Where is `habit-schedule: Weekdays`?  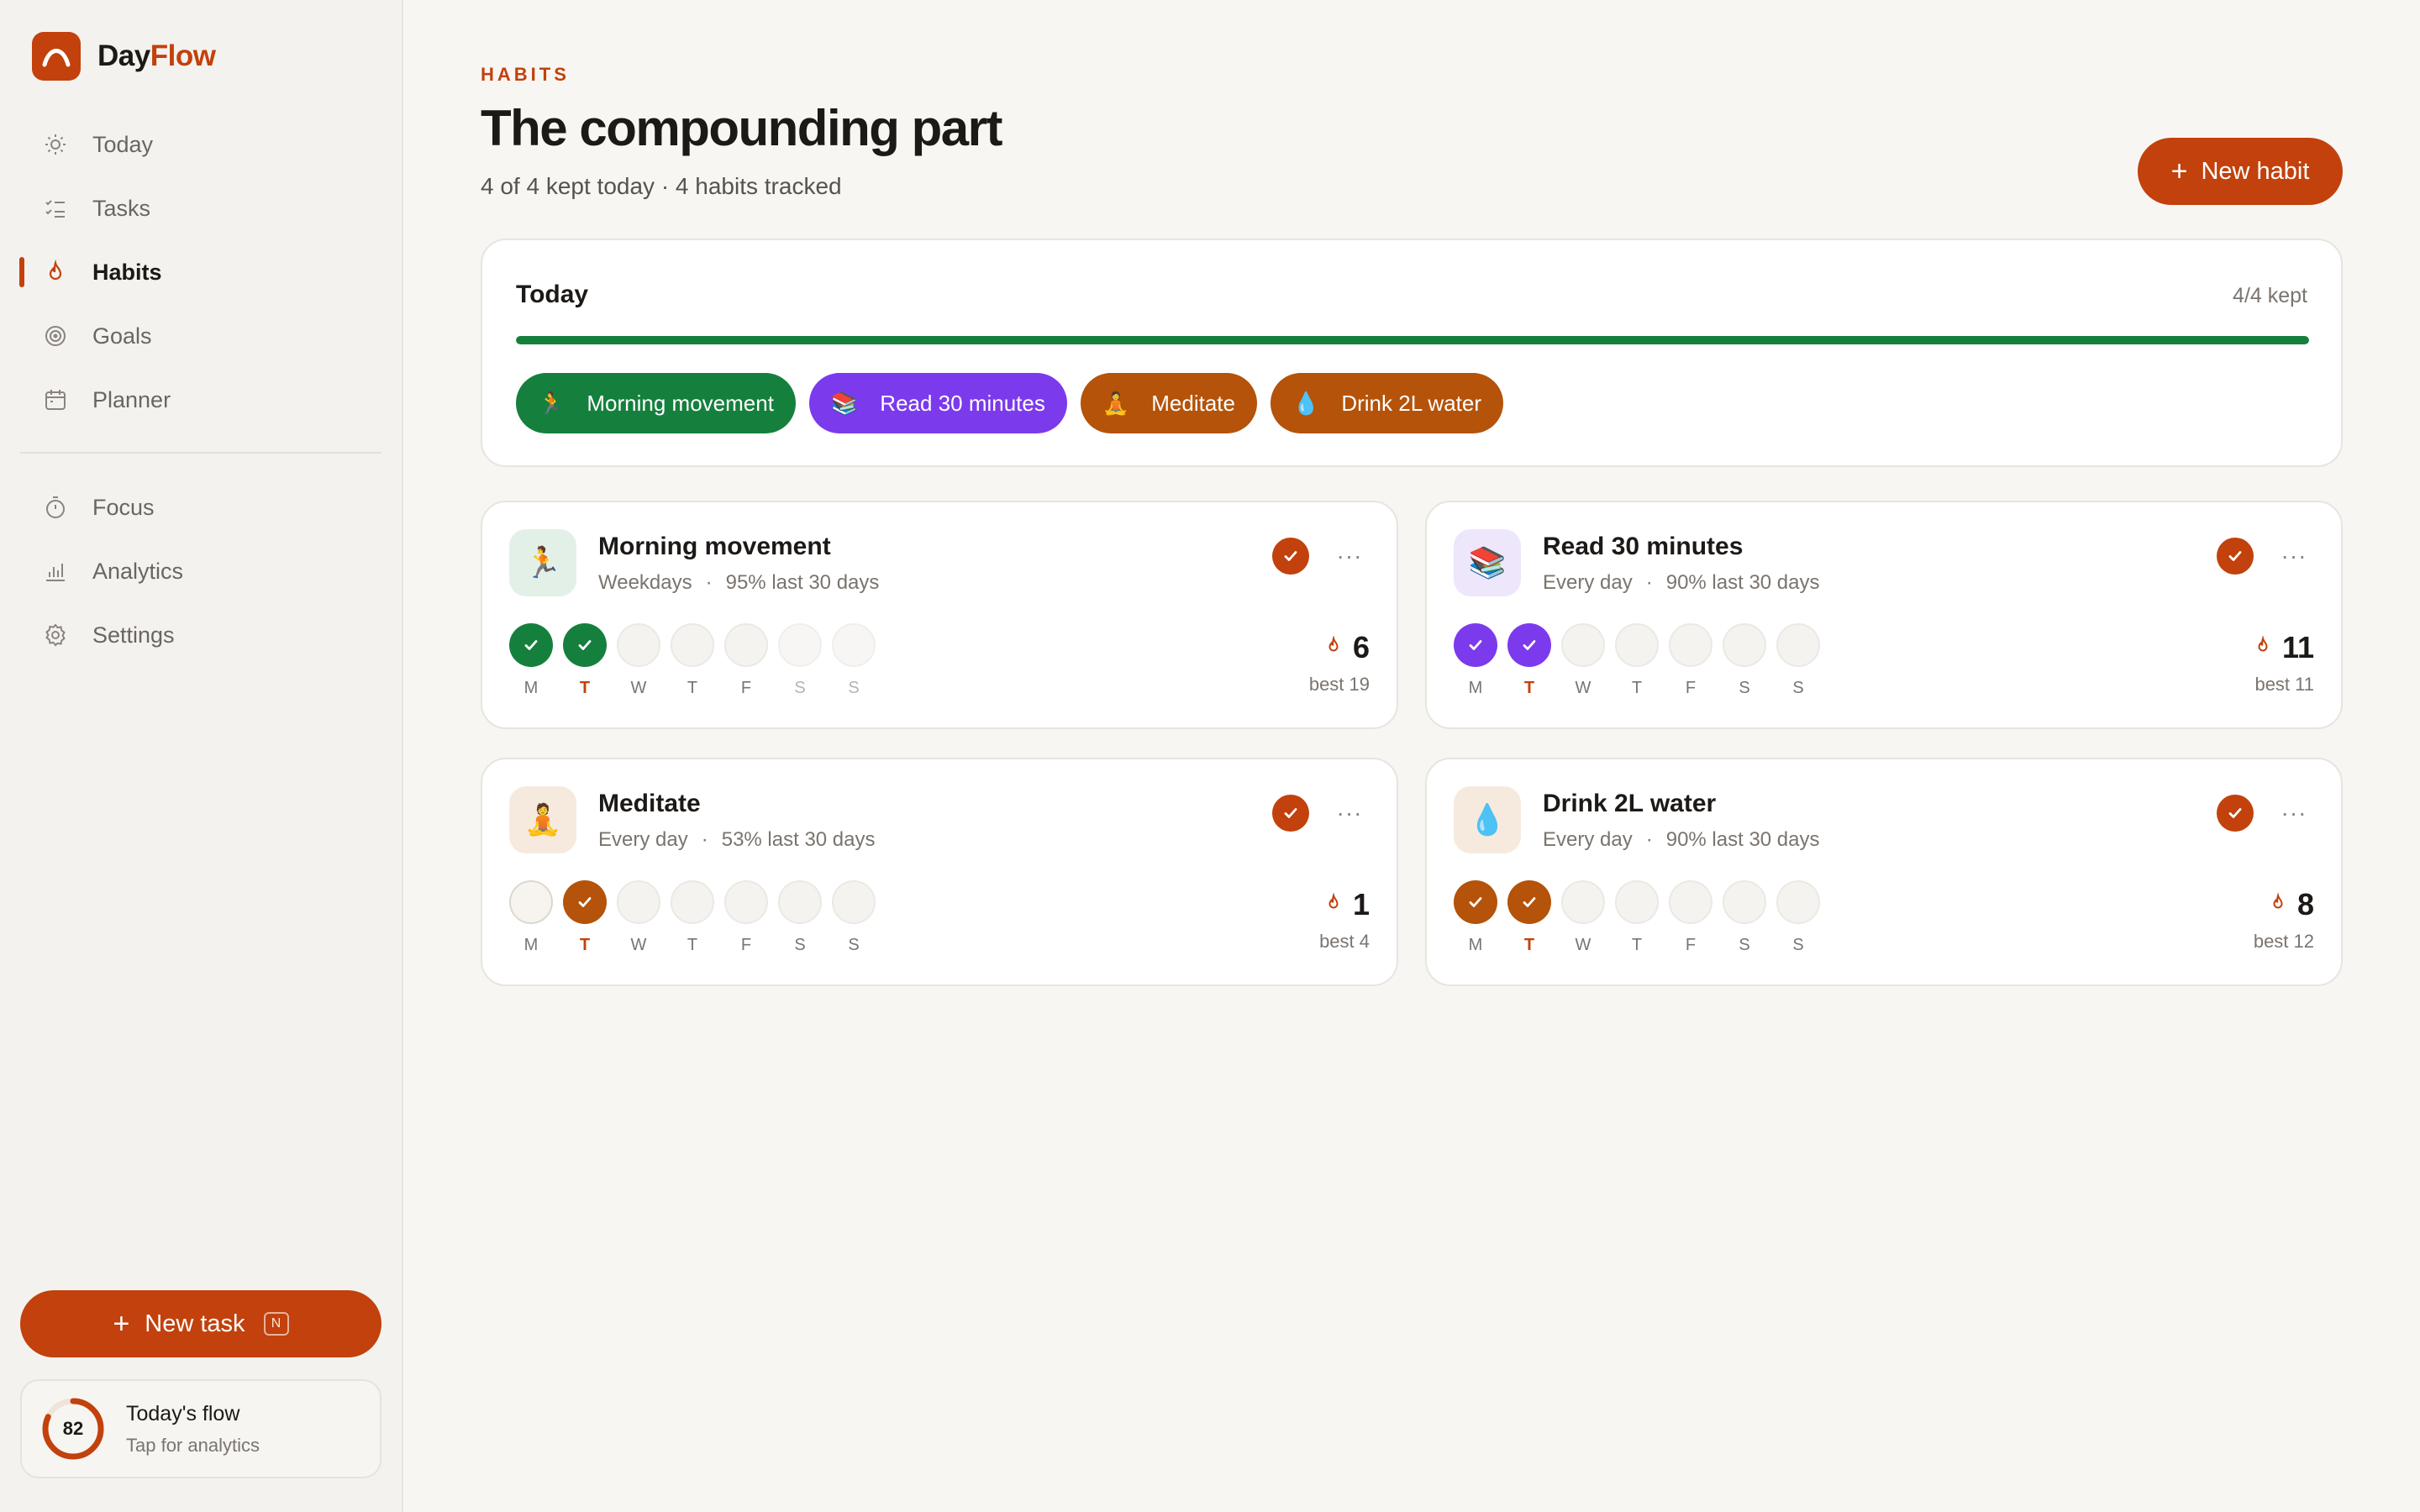 habit-schedule: Weekdays is located at coordinates (645, 582).